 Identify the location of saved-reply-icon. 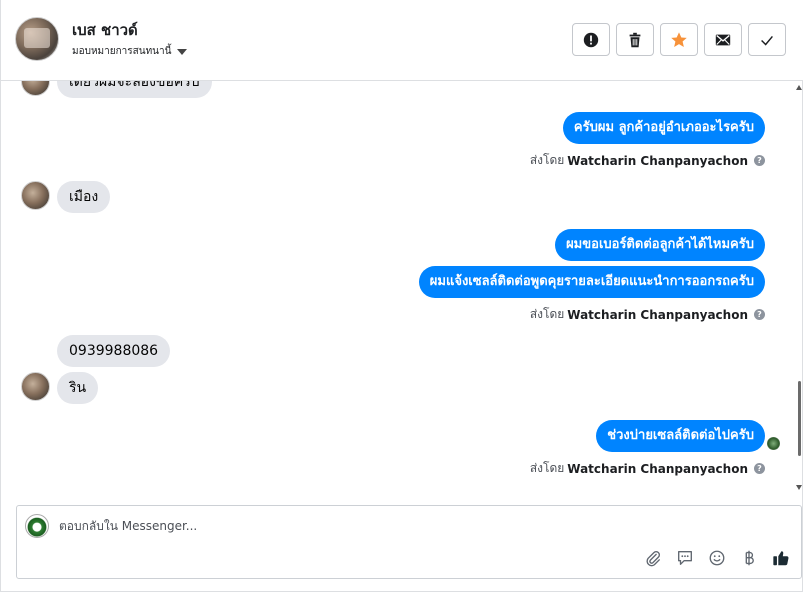
(685, 558).